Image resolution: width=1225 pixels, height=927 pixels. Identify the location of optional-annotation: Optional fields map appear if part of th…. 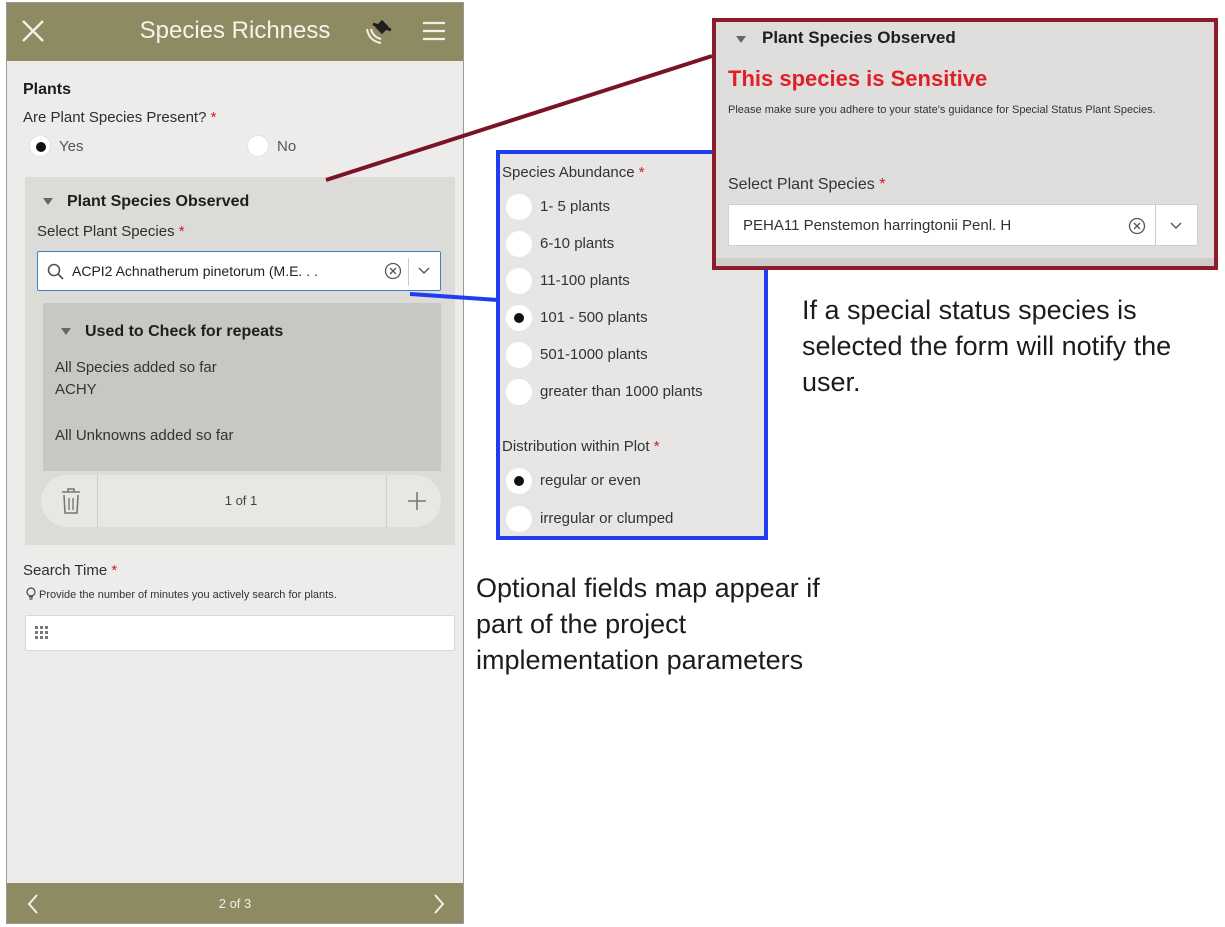
(648, 624).